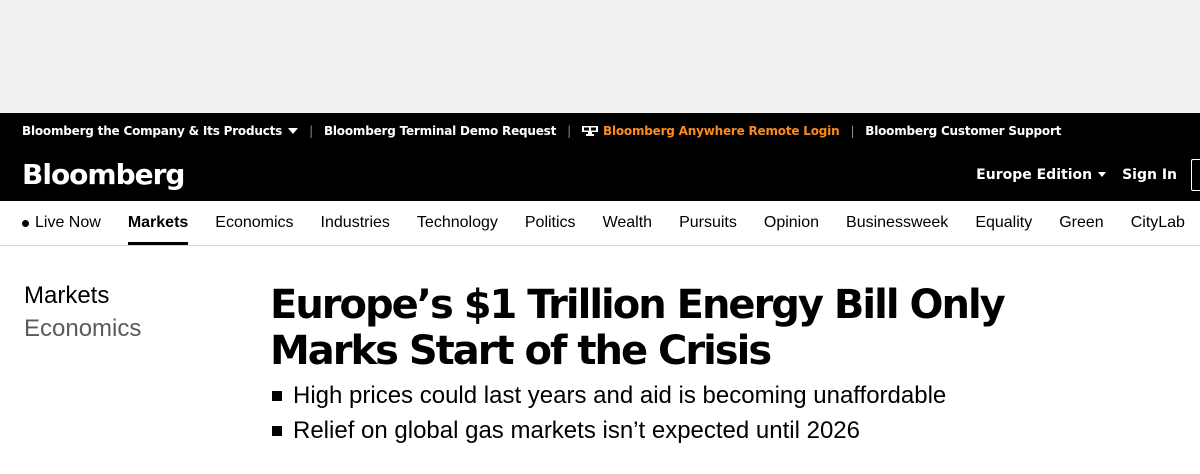 The image size is (1200, 474). Describe the element at coordinates (897, 223) in the screenshot. I see `nav-item-businessweek: Businessweek` at that location.